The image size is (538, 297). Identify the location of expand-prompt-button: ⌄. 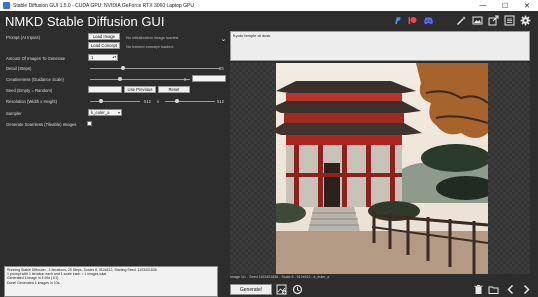
(223, 39).